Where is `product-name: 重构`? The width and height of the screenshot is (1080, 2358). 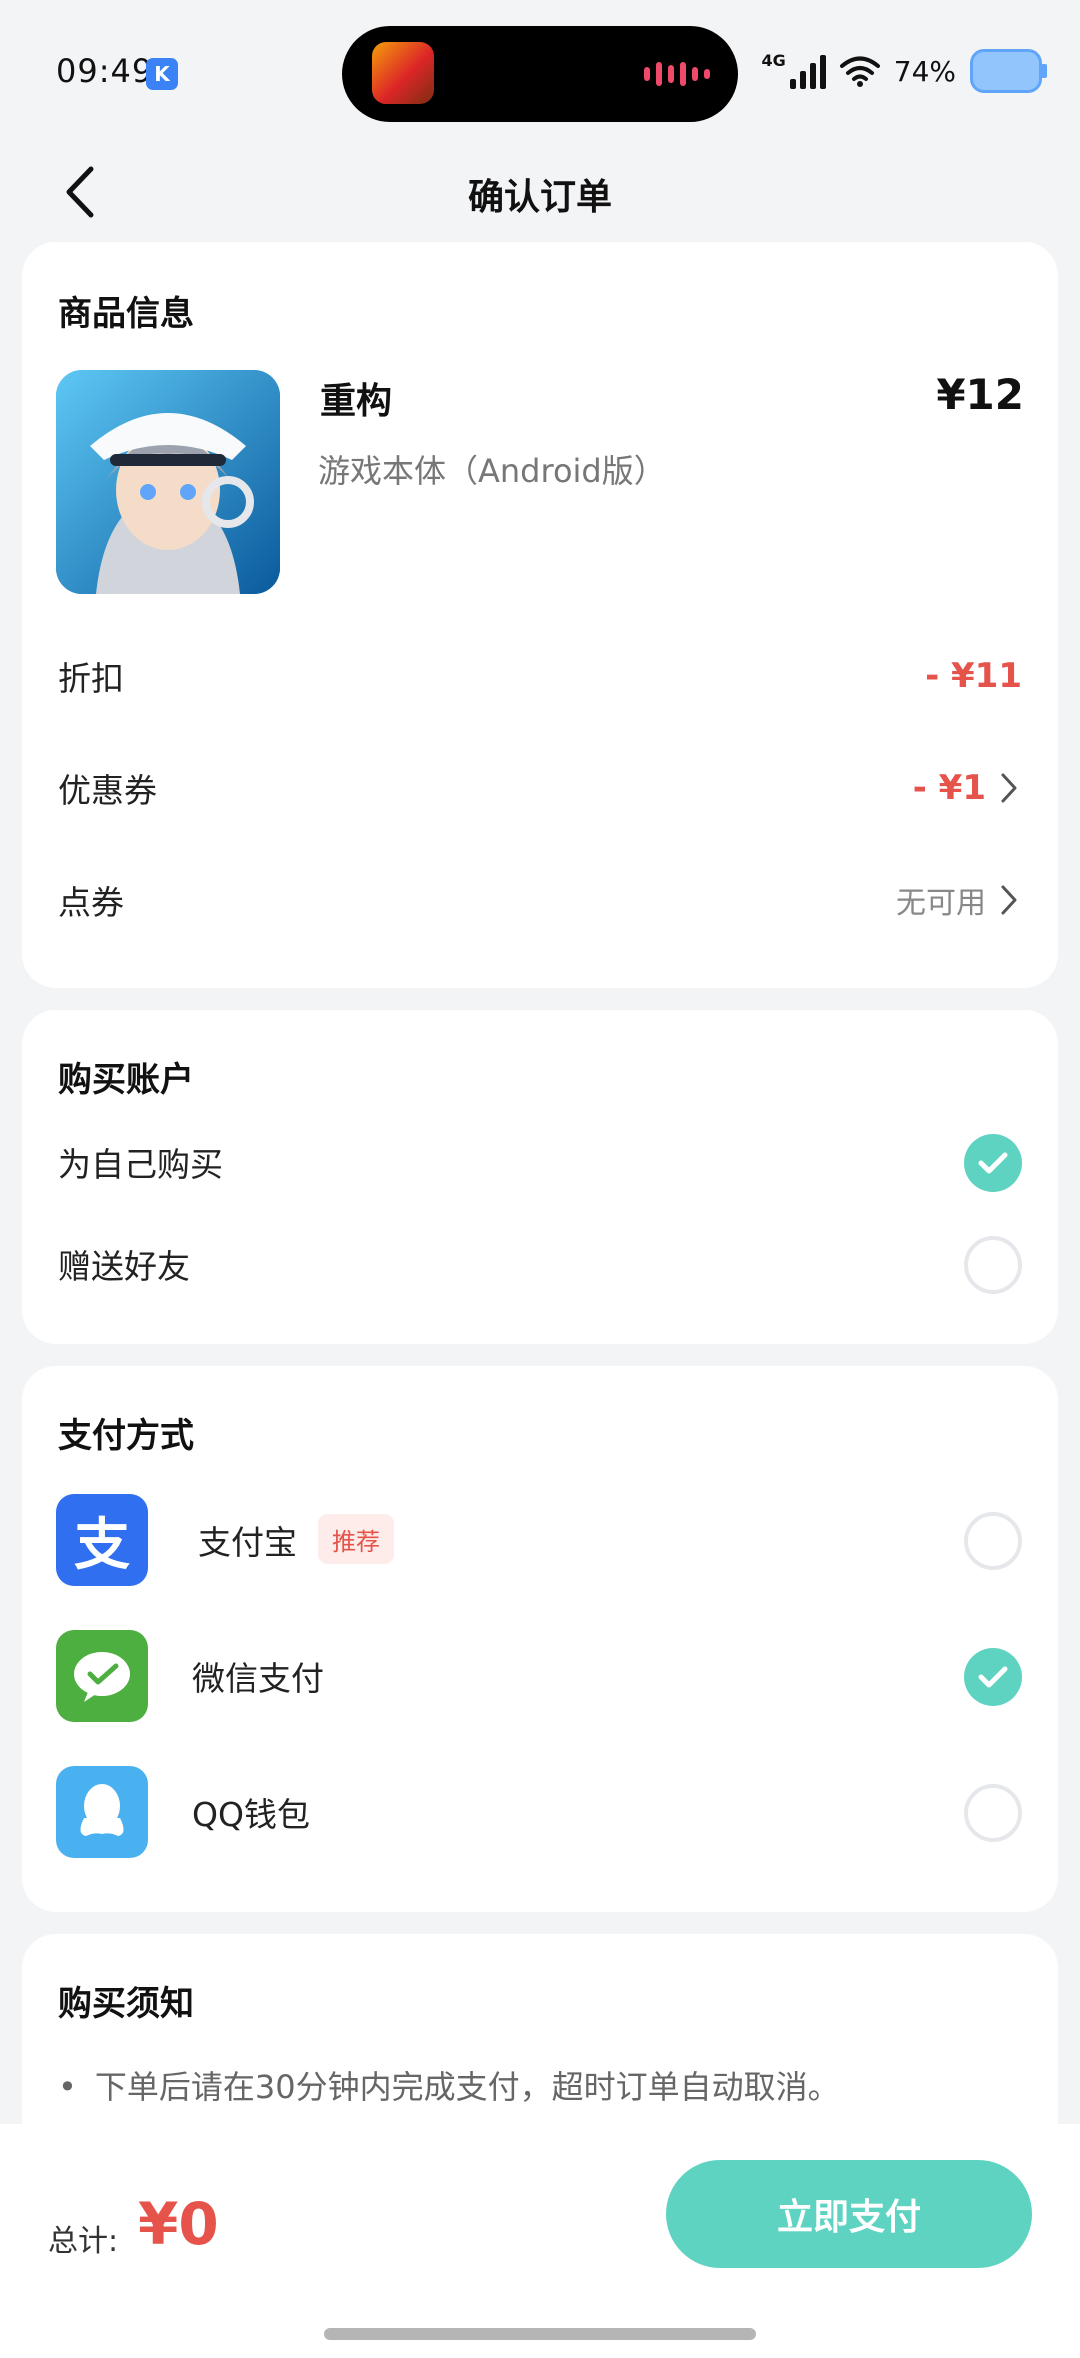 product-name: 重构 is located at coordinates (356, 401).